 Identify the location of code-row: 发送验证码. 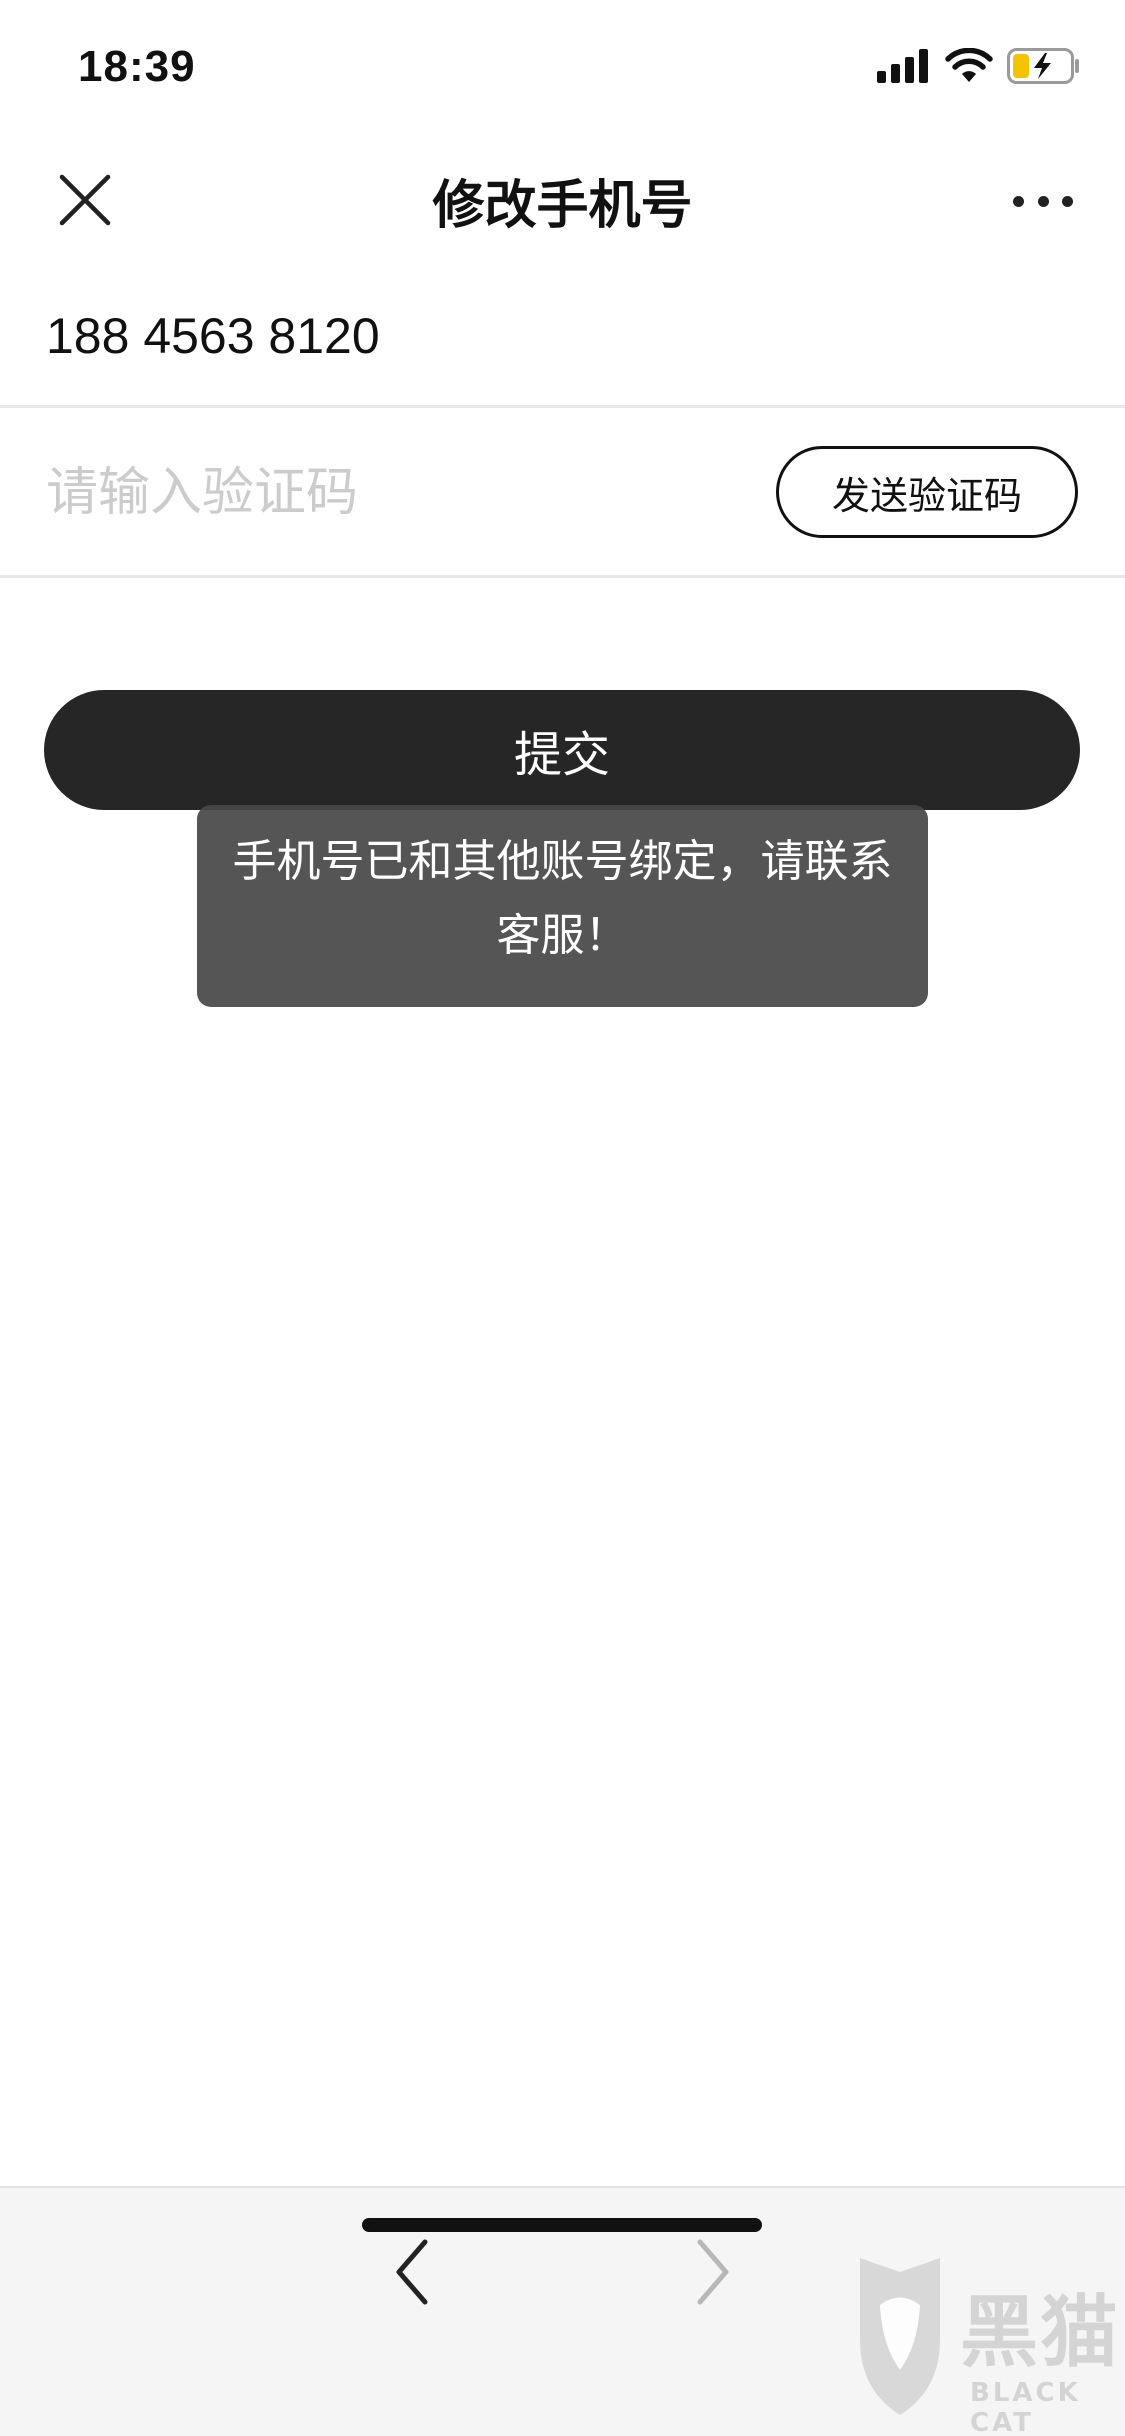
(562, 493).